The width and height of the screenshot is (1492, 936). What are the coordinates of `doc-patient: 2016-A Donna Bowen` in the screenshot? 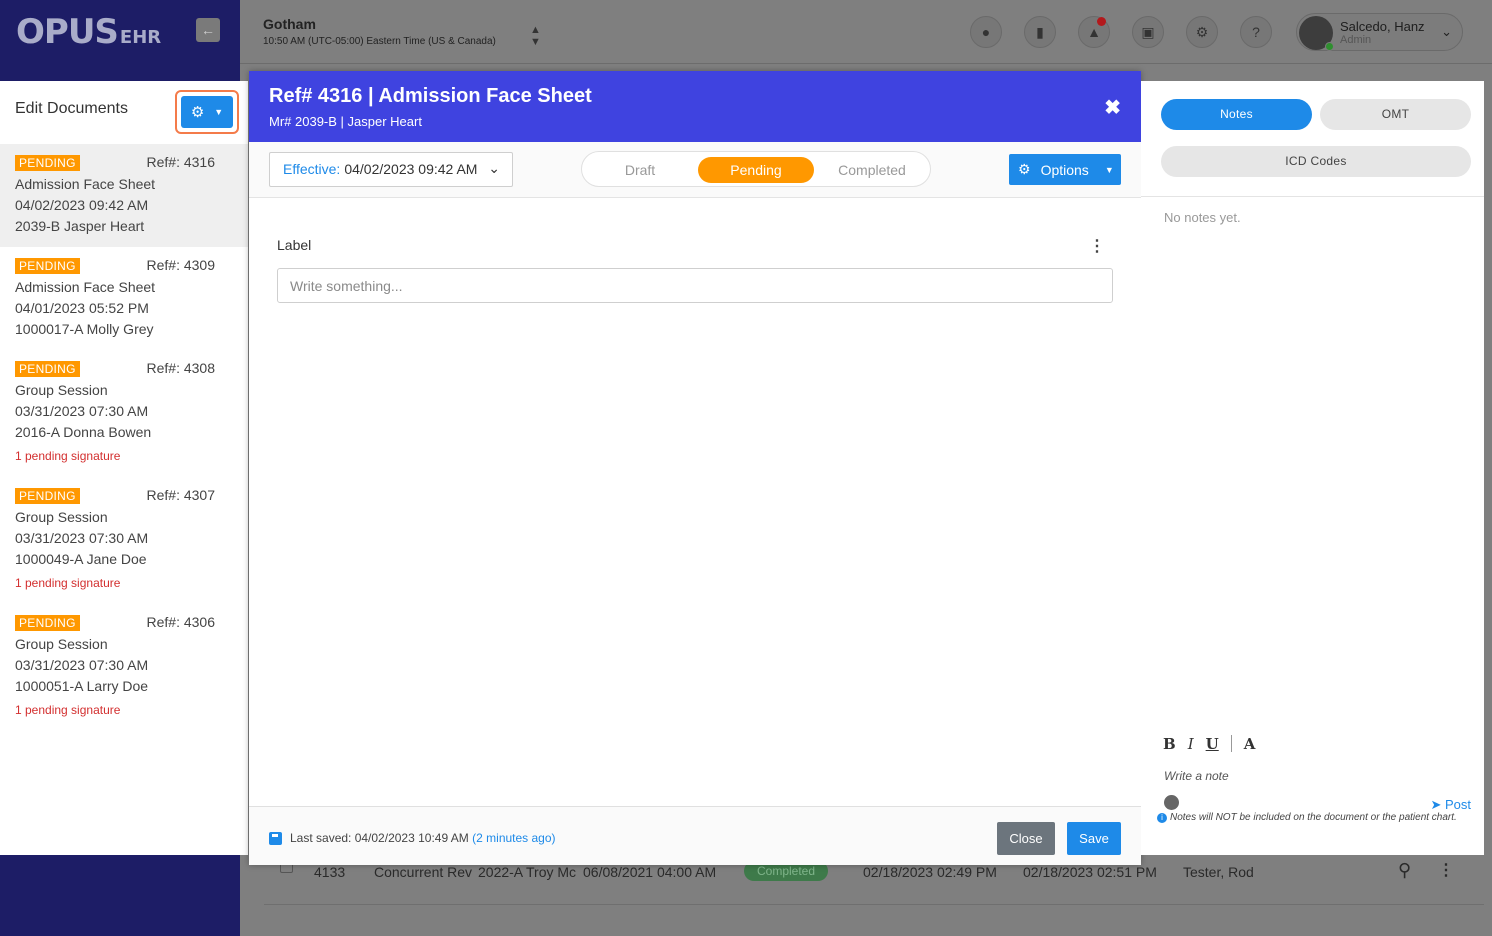 It's located at (83, 432).